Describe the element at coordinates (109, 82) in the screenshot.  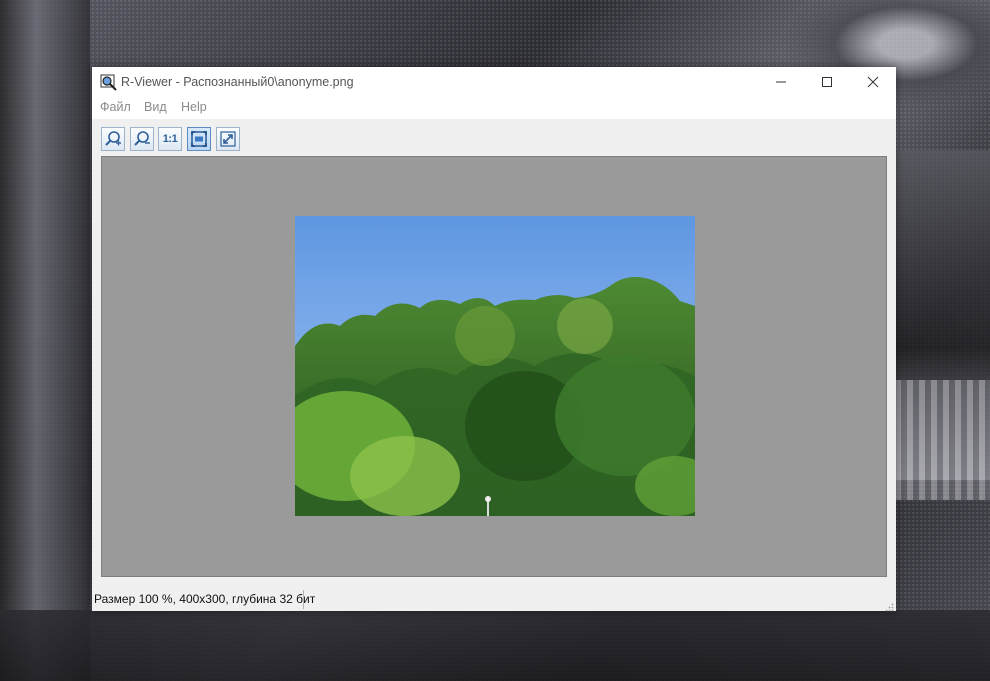
I see `app-viewer-icon` at that location.